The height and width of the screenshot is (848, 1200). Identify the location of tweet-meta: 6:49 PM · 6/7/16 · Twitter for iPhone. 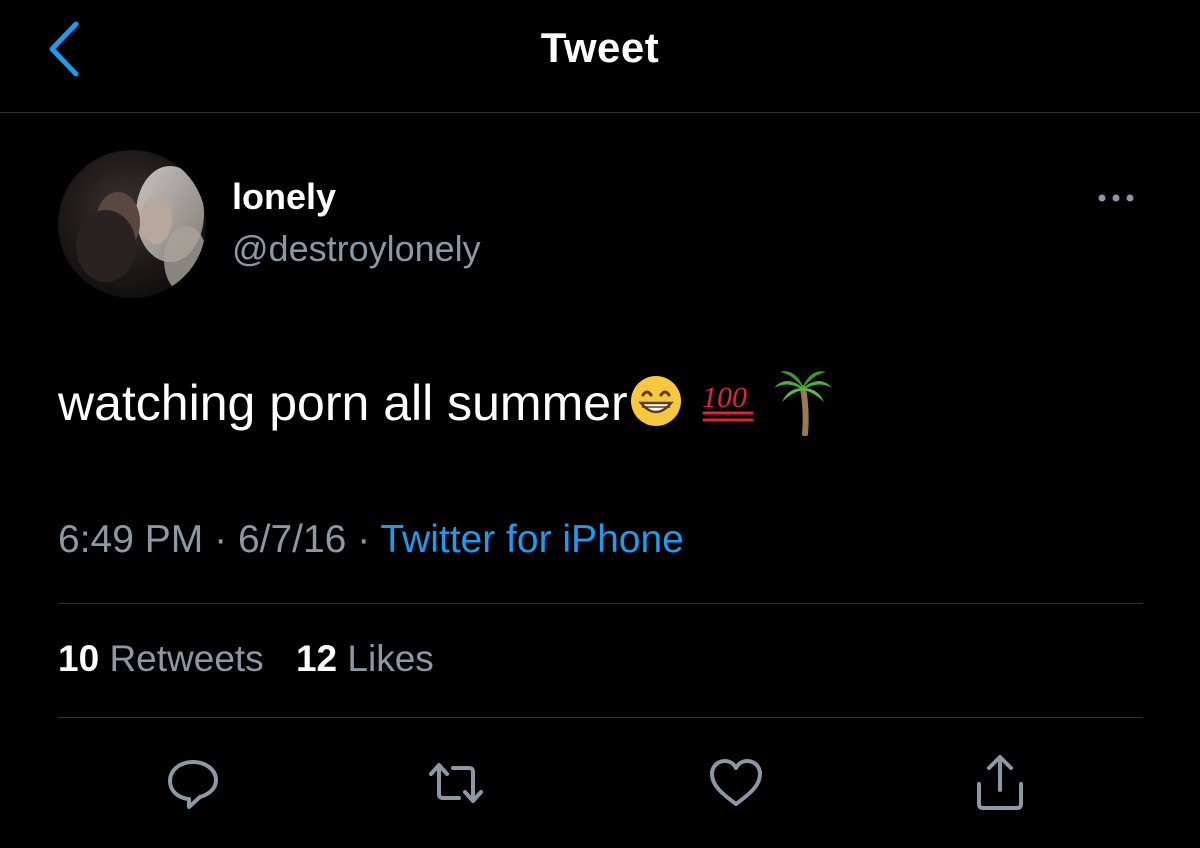
(371, 540).